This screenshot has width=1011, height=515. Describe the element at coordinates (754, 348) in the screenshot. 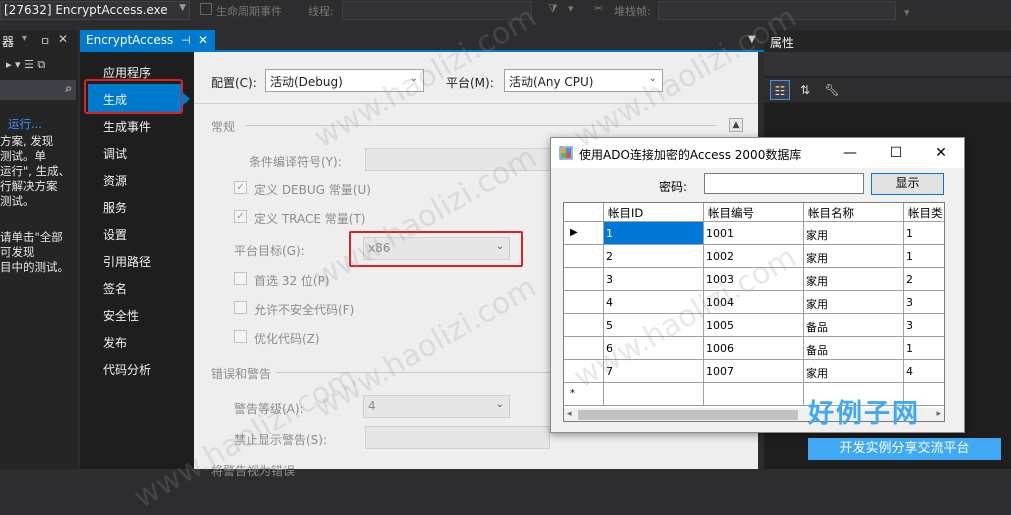

I see `grid-cell: 1006` at that location.